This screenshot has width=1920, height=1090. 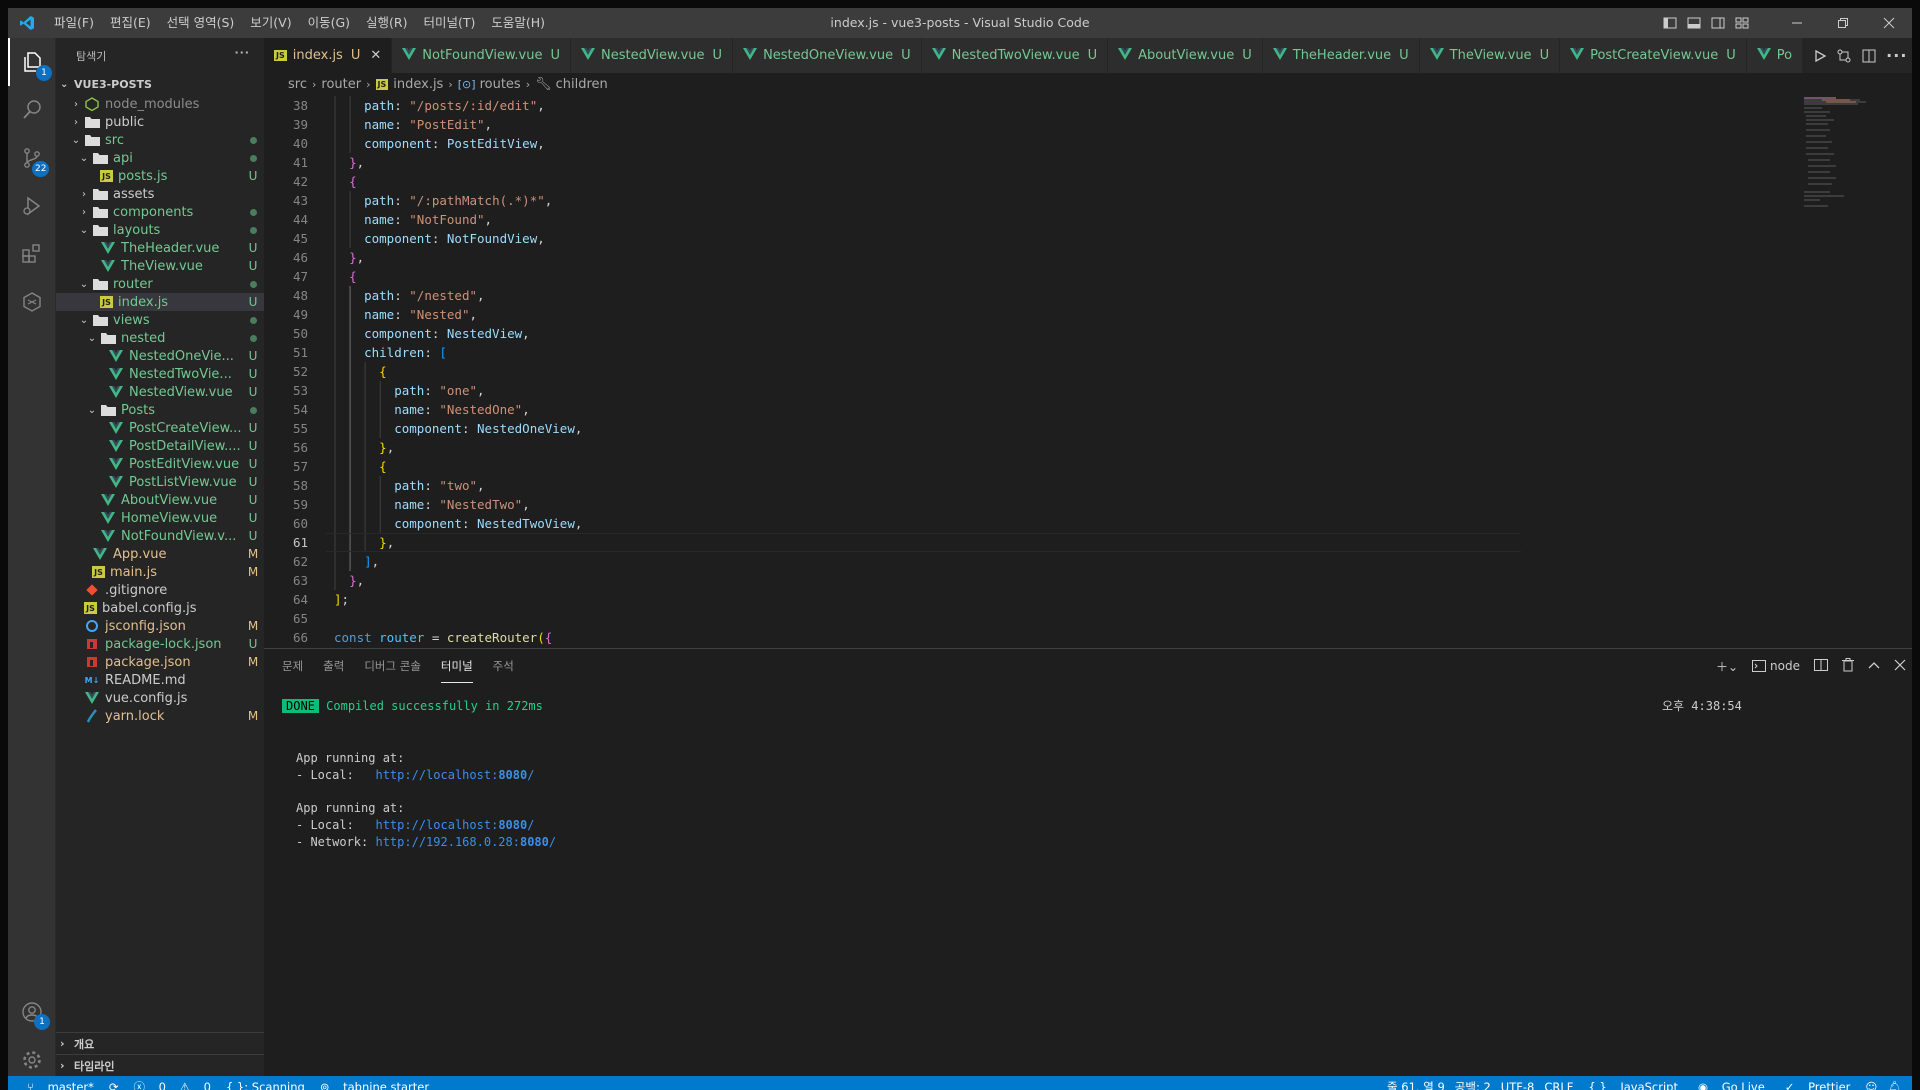 What do you see at coordinates (652, 55) in the screenshot?
I see `editor-tab: NestedView.vue U` at bounding box center [652, 55].